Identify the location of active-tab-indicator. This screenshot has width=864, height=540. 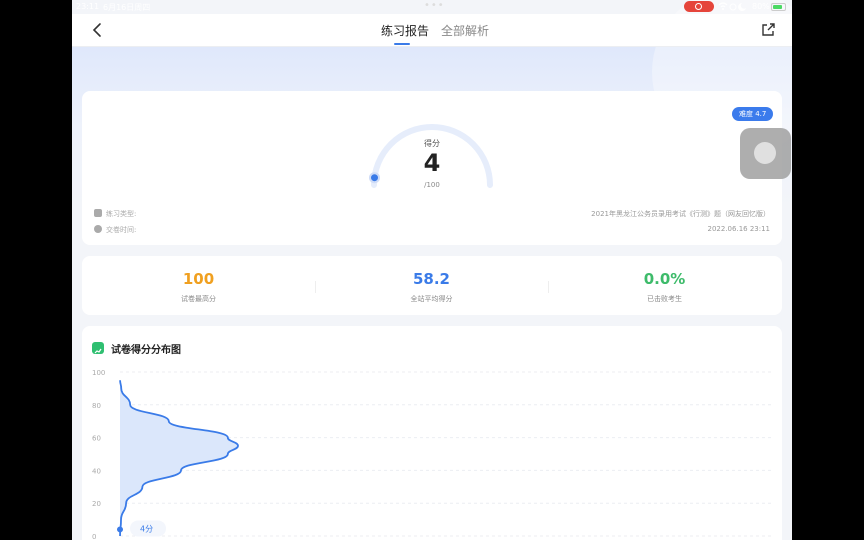
(402, 44).